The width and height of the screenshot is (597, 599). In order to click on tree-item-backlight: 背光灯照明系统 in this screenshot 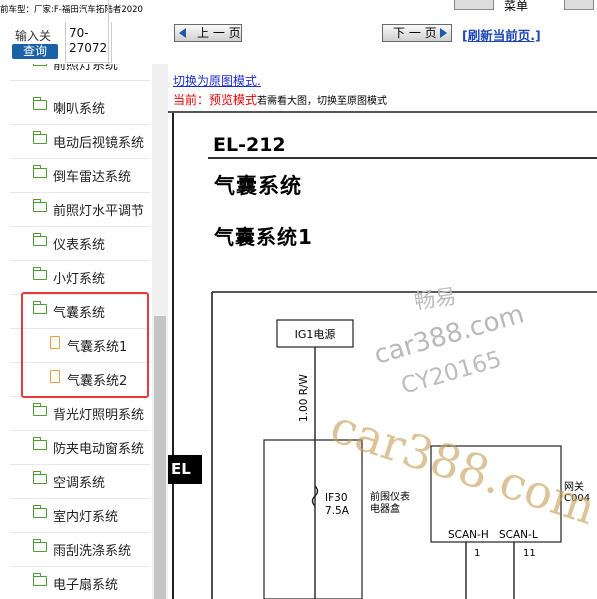, I will do `click(80, 413)`.